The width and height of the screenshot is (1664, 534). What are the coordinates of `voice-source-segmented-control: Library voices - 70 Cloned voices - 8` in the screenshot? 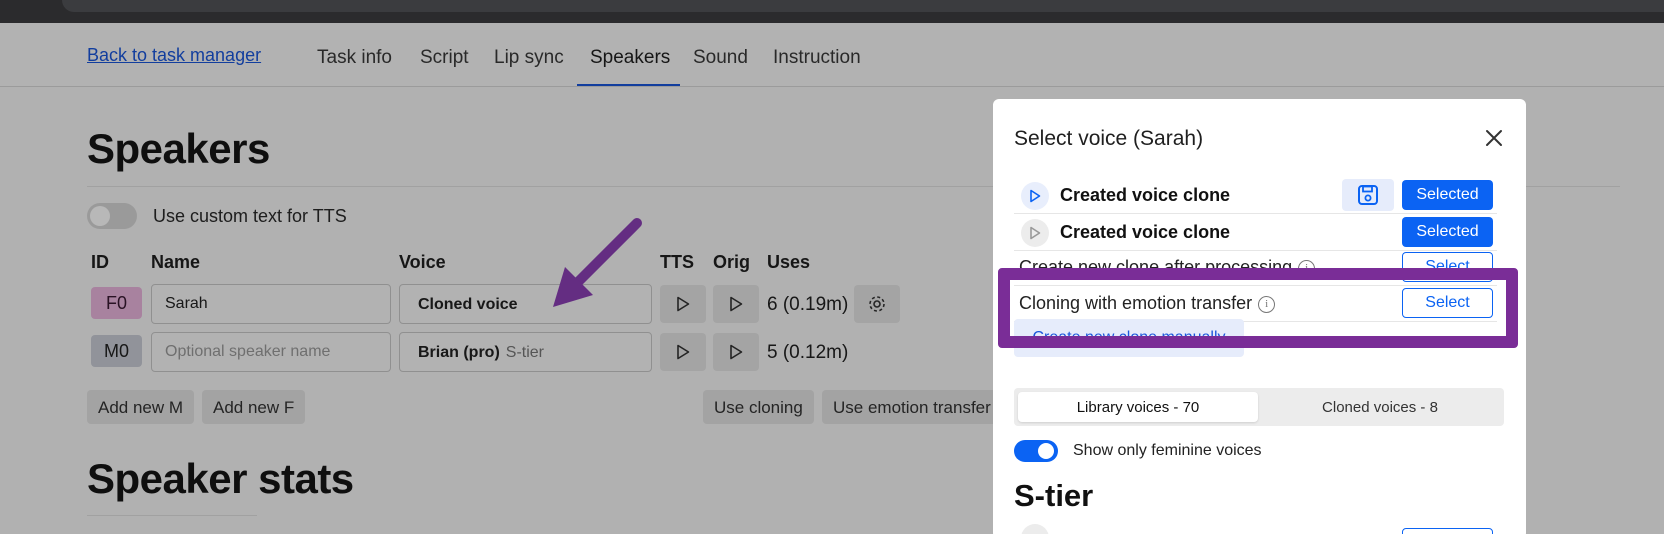 It's located at (1259, 407).